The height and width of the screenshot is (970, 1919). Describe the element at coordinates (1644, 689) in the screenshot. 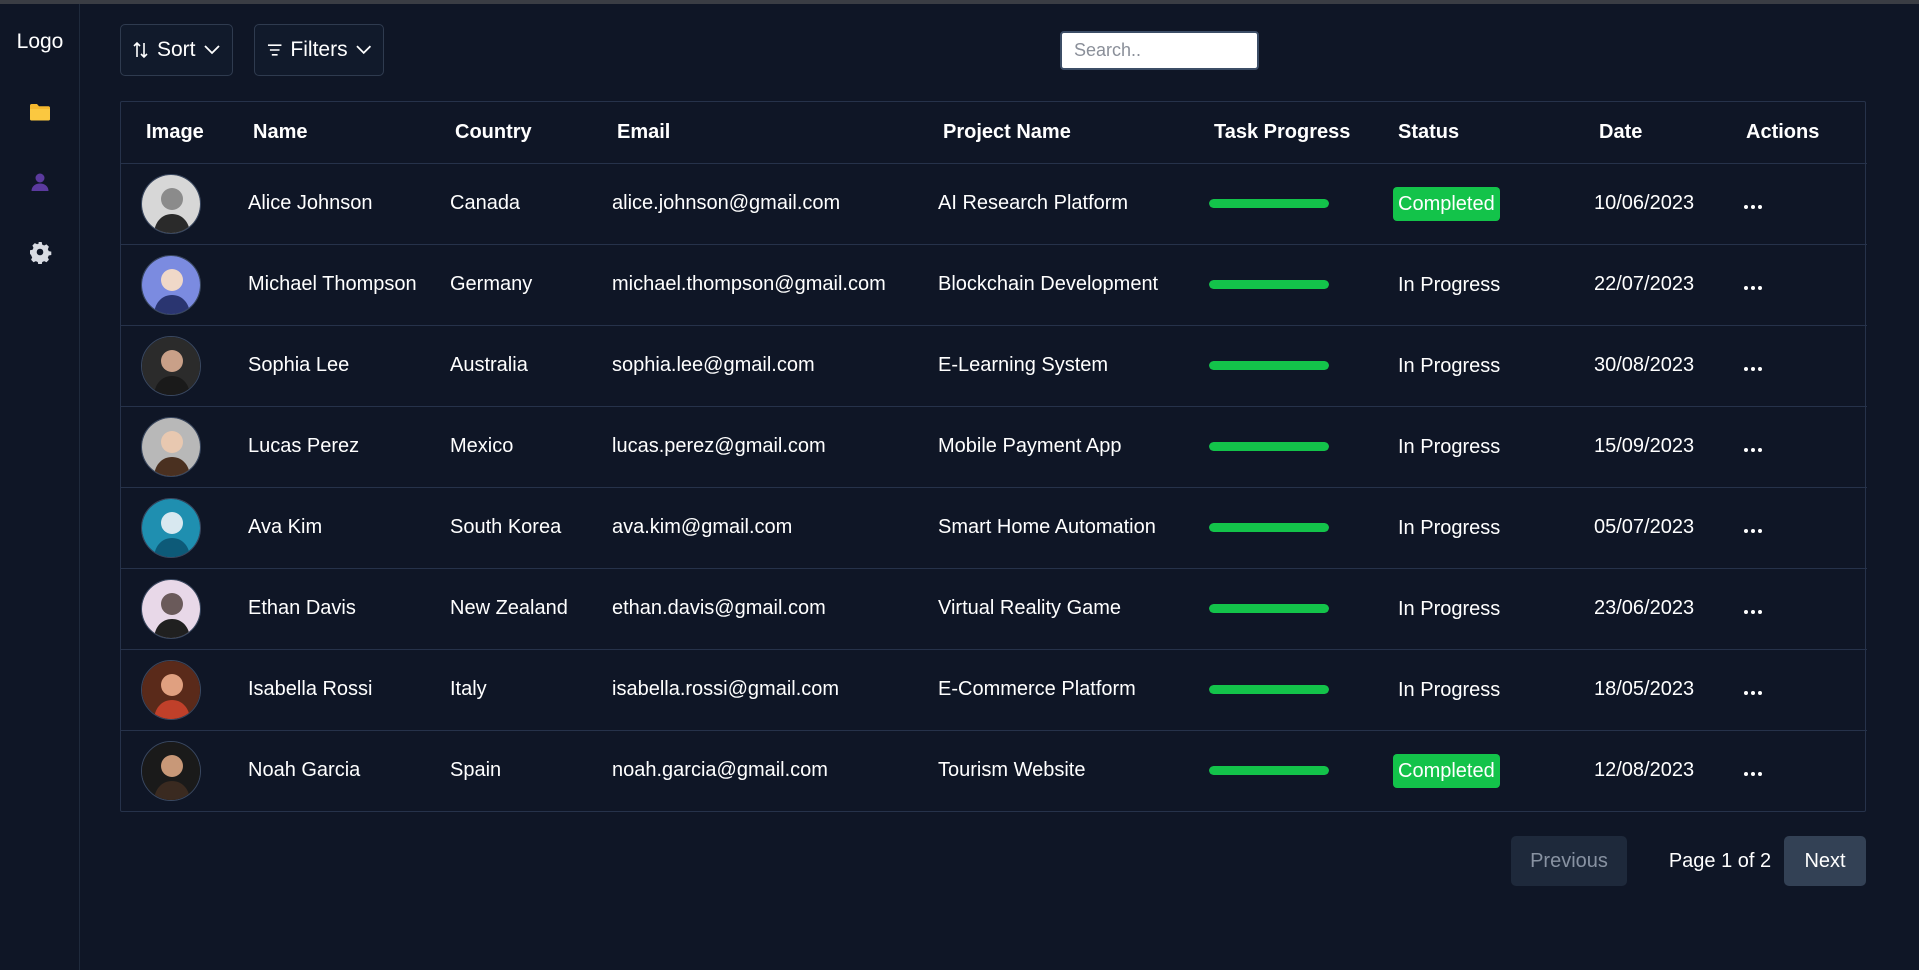

I see `cell-date: 18/05/2023` at that location.